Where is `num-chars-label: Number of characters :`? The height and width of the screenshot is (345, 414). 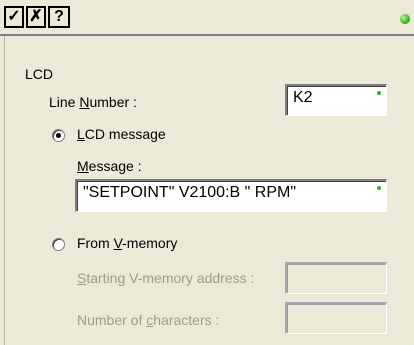
num-chars-label: Number of characters : is located at coordinates (148, 320).